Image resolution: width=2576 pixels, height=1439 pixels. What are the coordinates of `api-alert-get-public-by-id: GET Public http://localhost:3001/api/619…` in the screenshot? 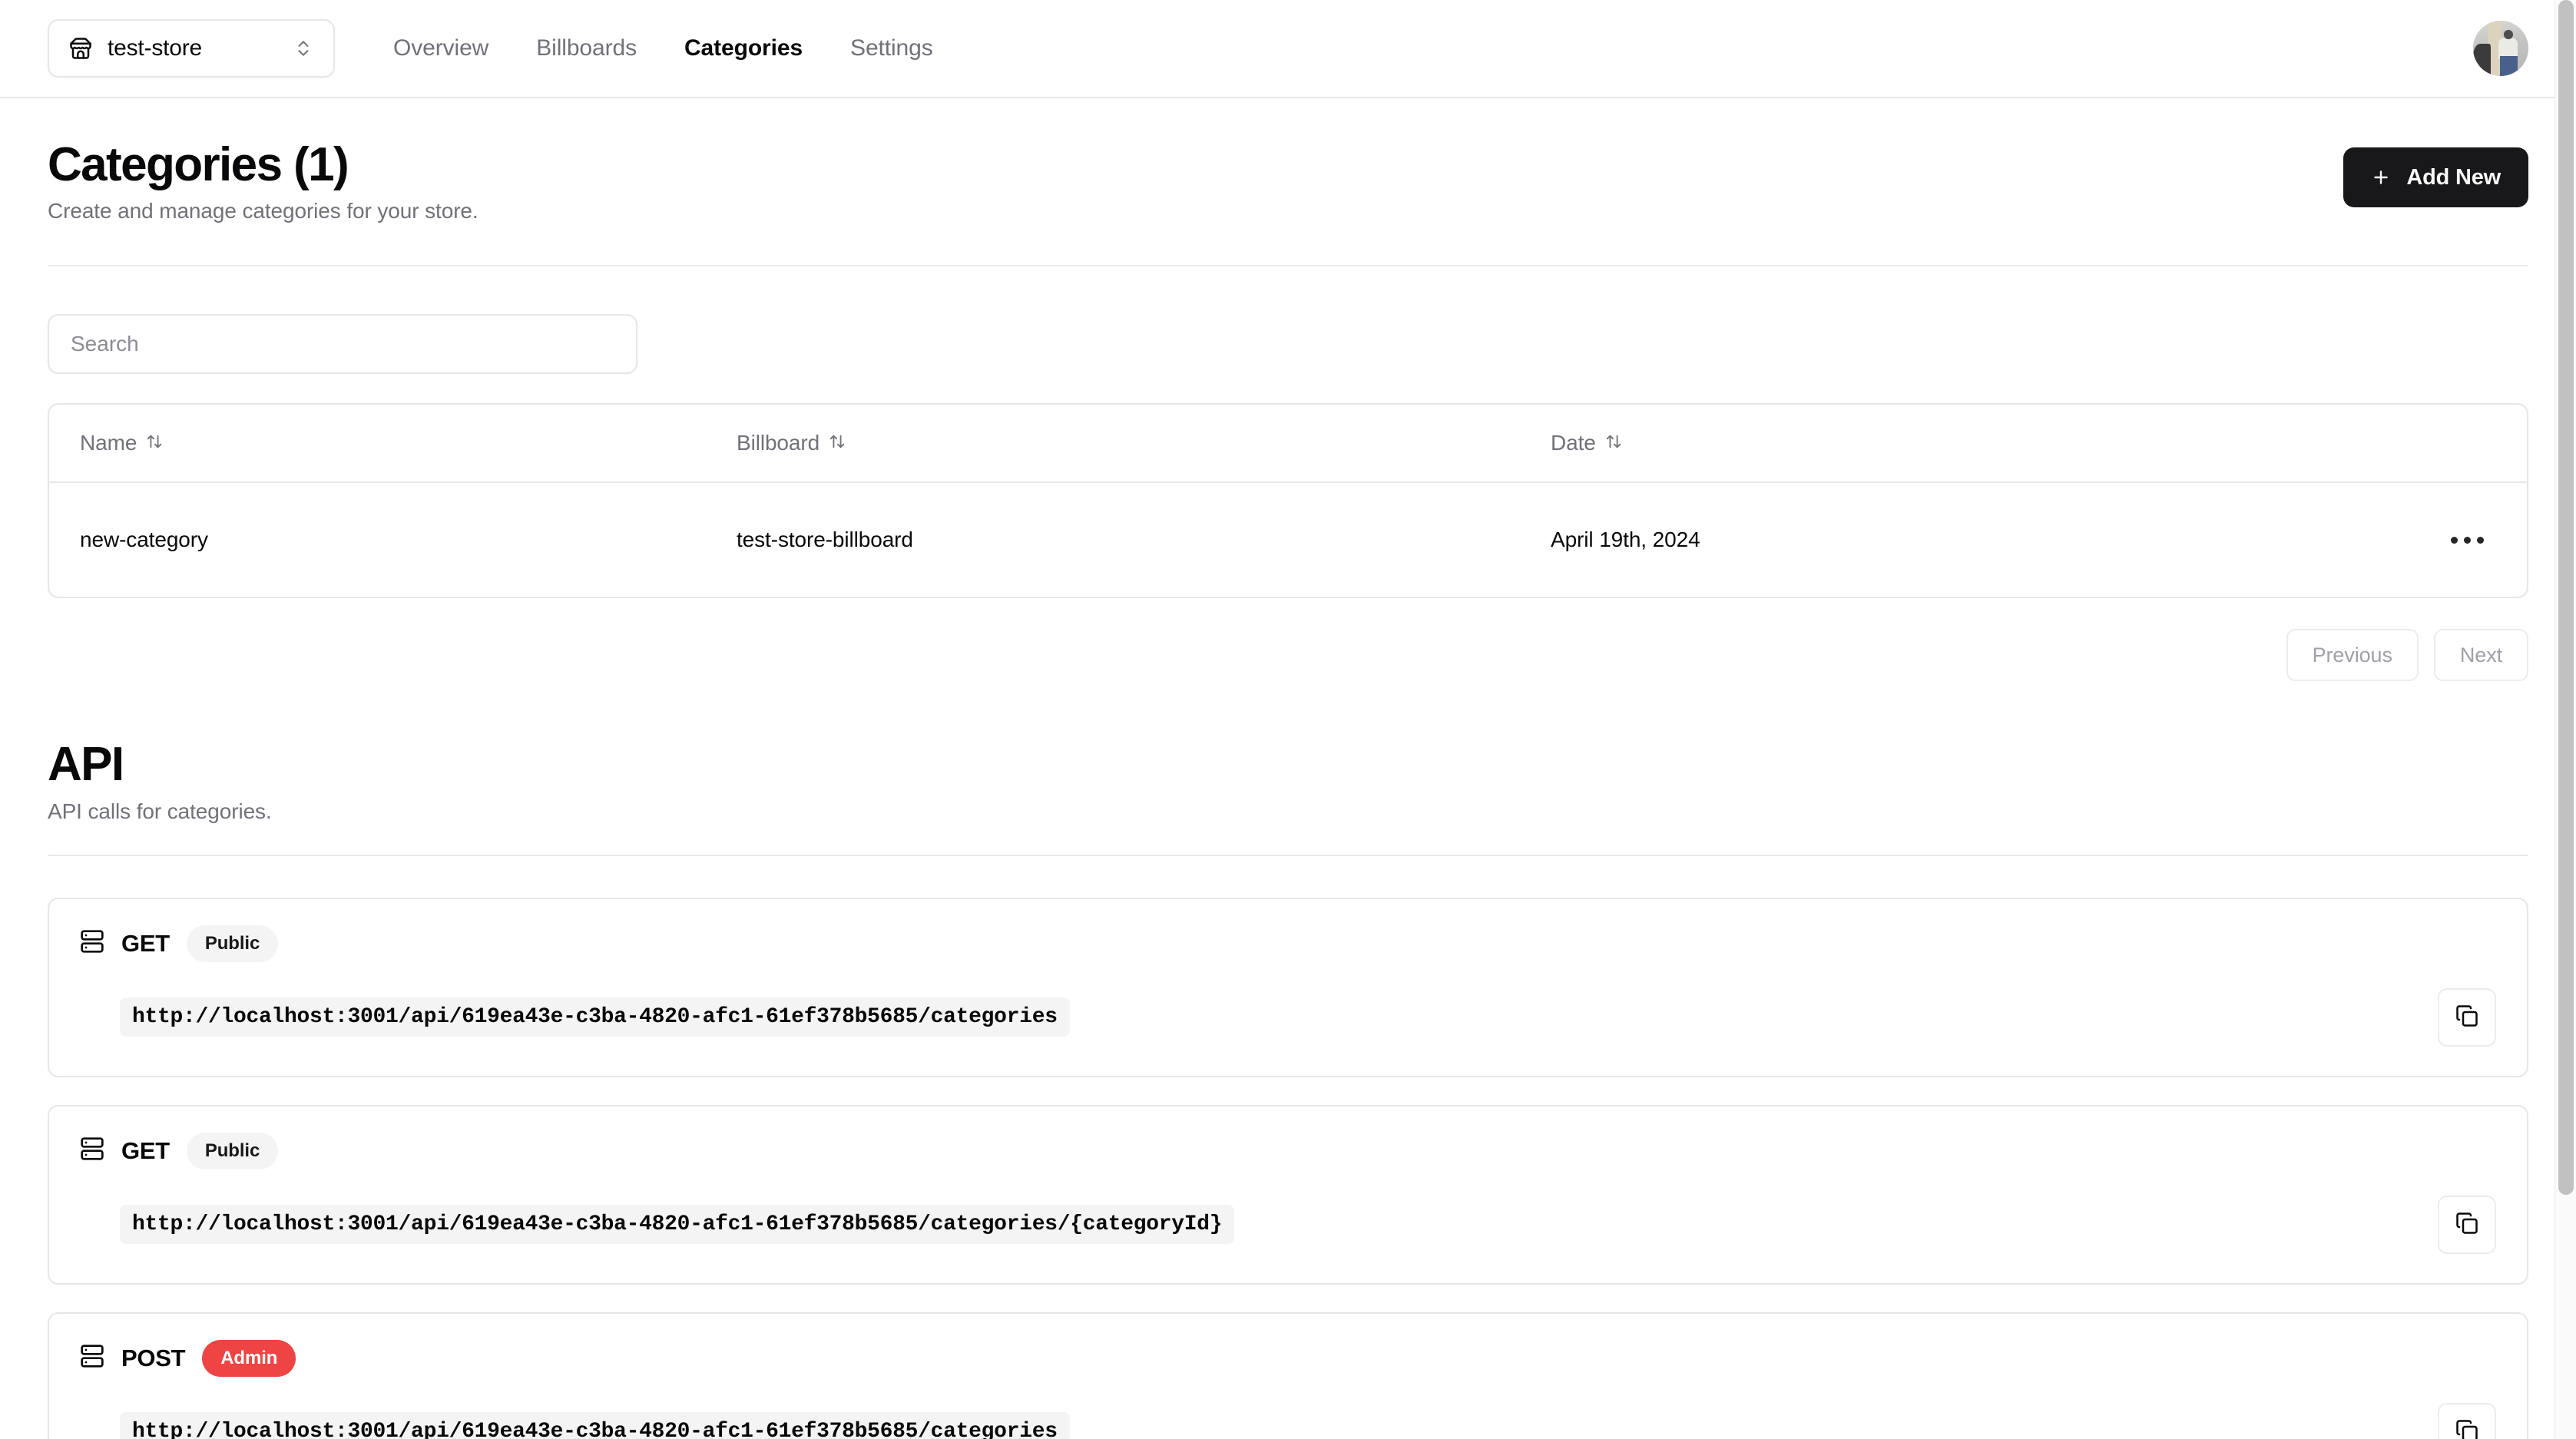 It's located at (1288, 1195).